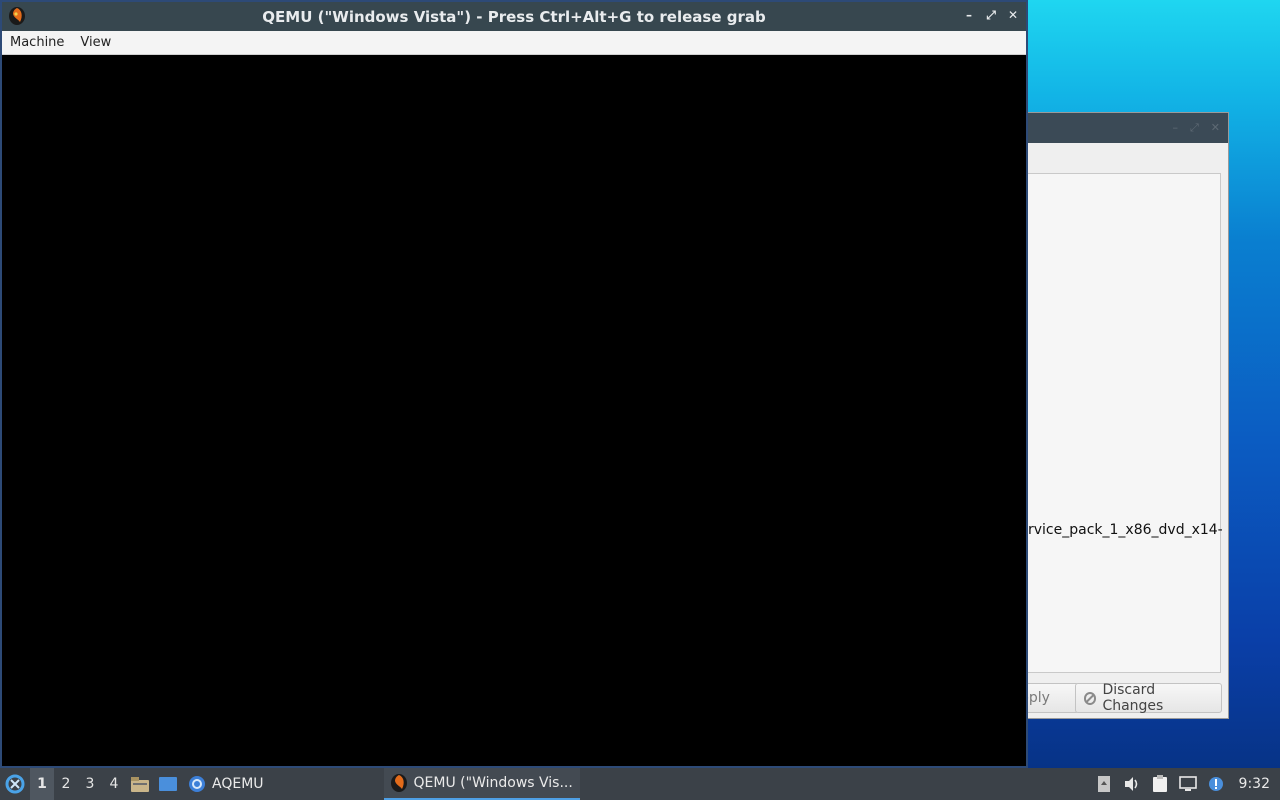 Image resolution: width=1280 pixels, height=800 pixels. What do you see at coordinates (95, 42) in the screenshot?
I see `menu-view: View` at bounding box center [95, 42].